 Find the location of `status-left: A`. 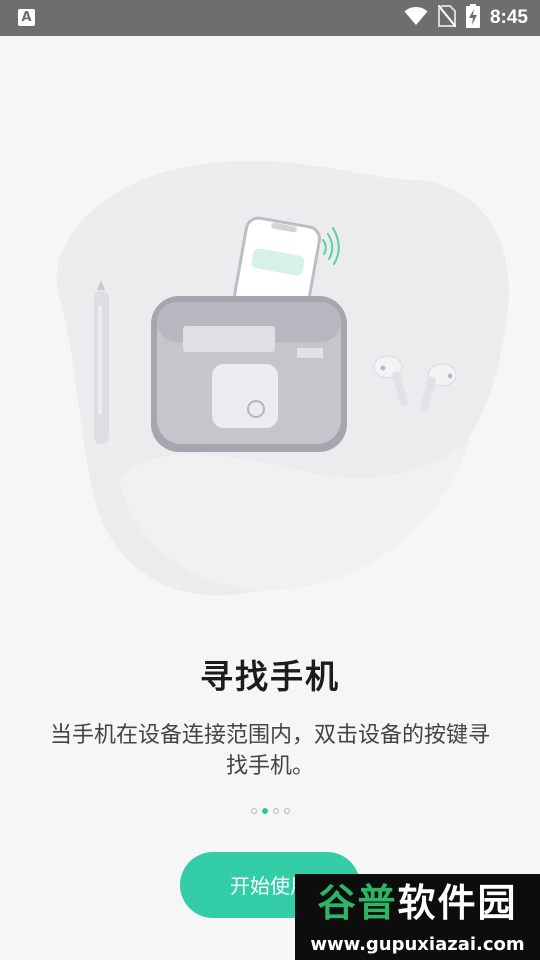

status-left: A is located at coordinates (26, 17).